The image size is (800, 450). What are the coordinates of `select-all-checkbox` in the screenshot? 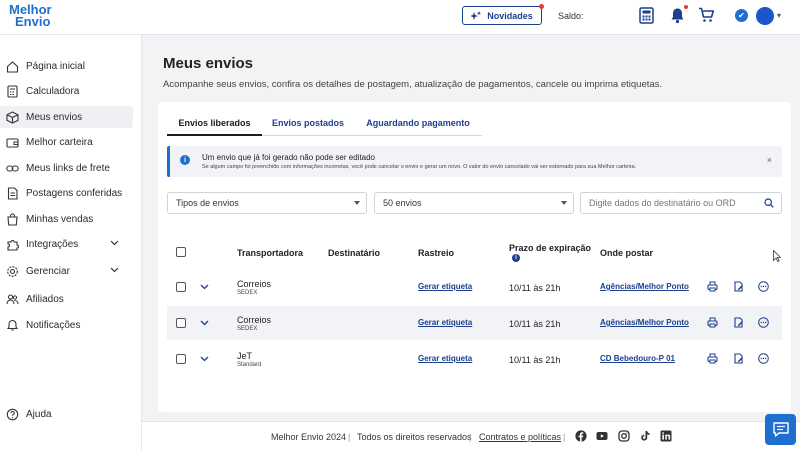 It's located at (181, 252).